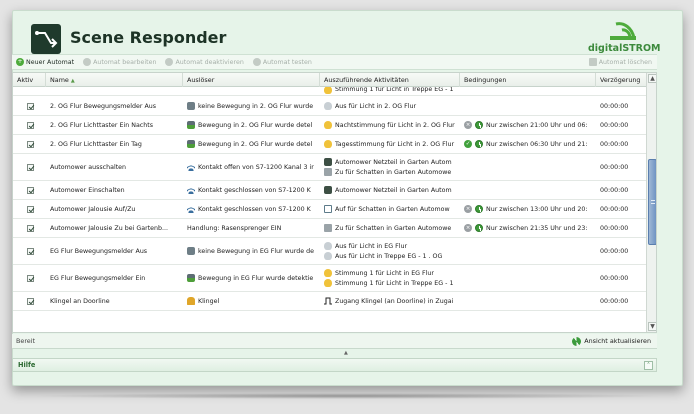  Describe the element at coordinates (537, 144) in the screenshot. I see `condition-text: Nur zwischen 06:30 Uhr und 21:` at that location.